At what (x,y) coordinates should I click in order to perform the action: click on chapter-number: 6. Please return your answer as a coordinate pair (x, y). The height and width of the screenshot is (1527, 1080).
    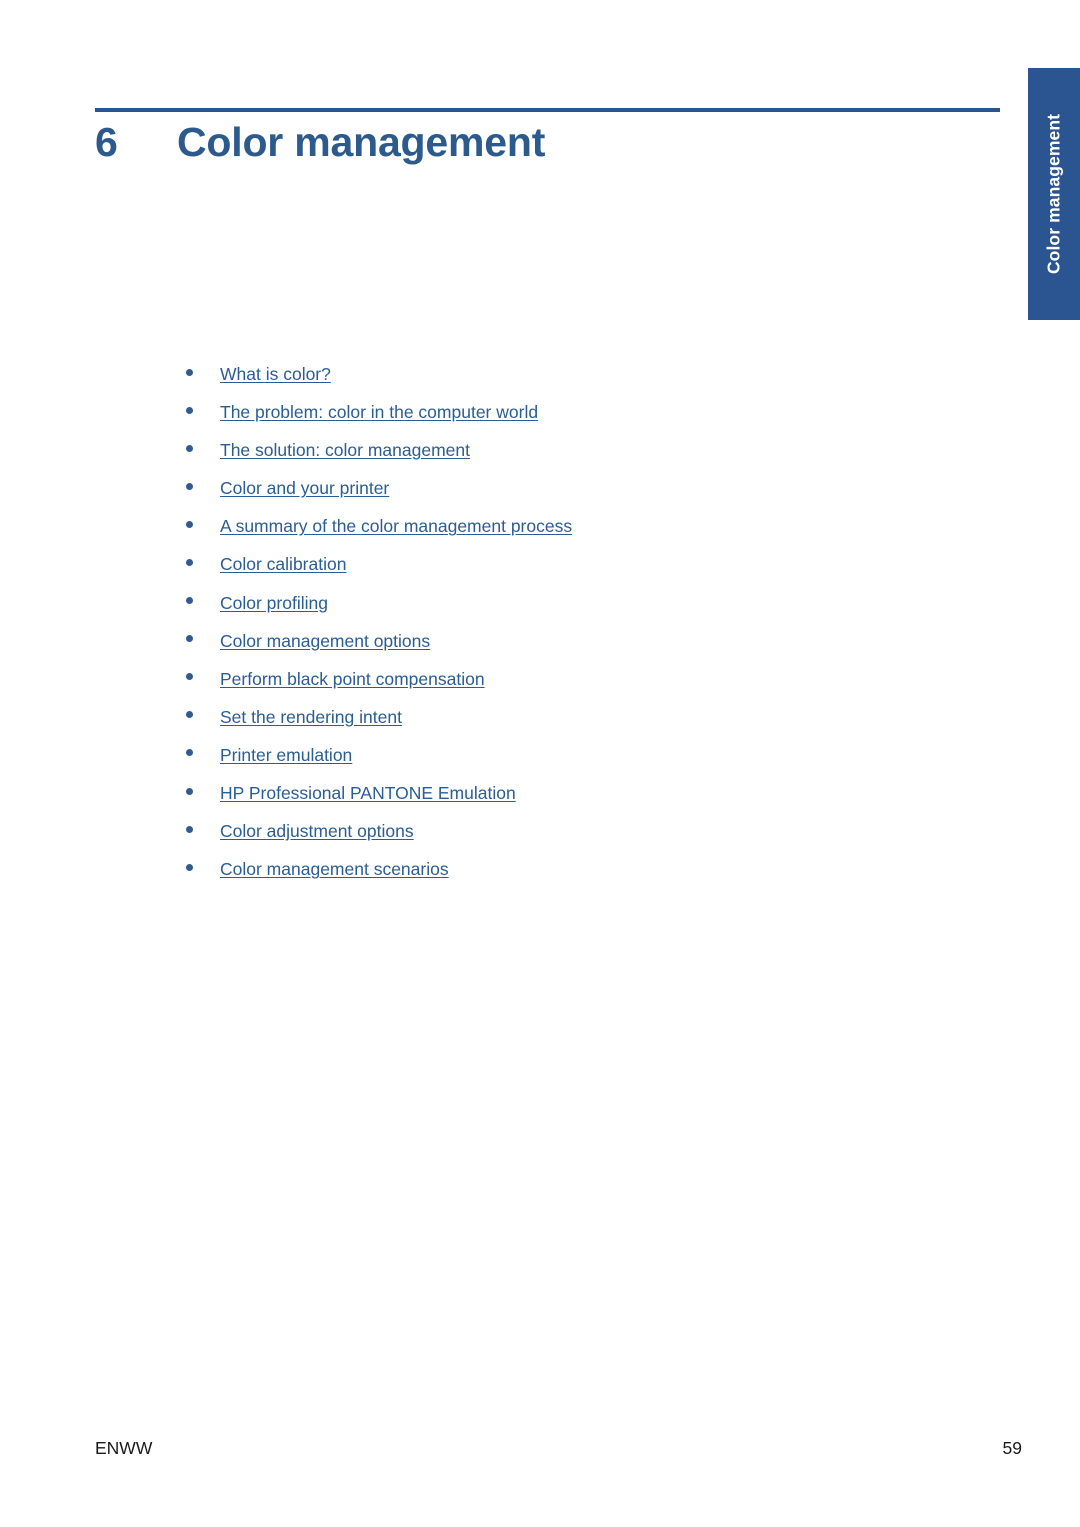
    Looking at the image, I should click on (106, 142).